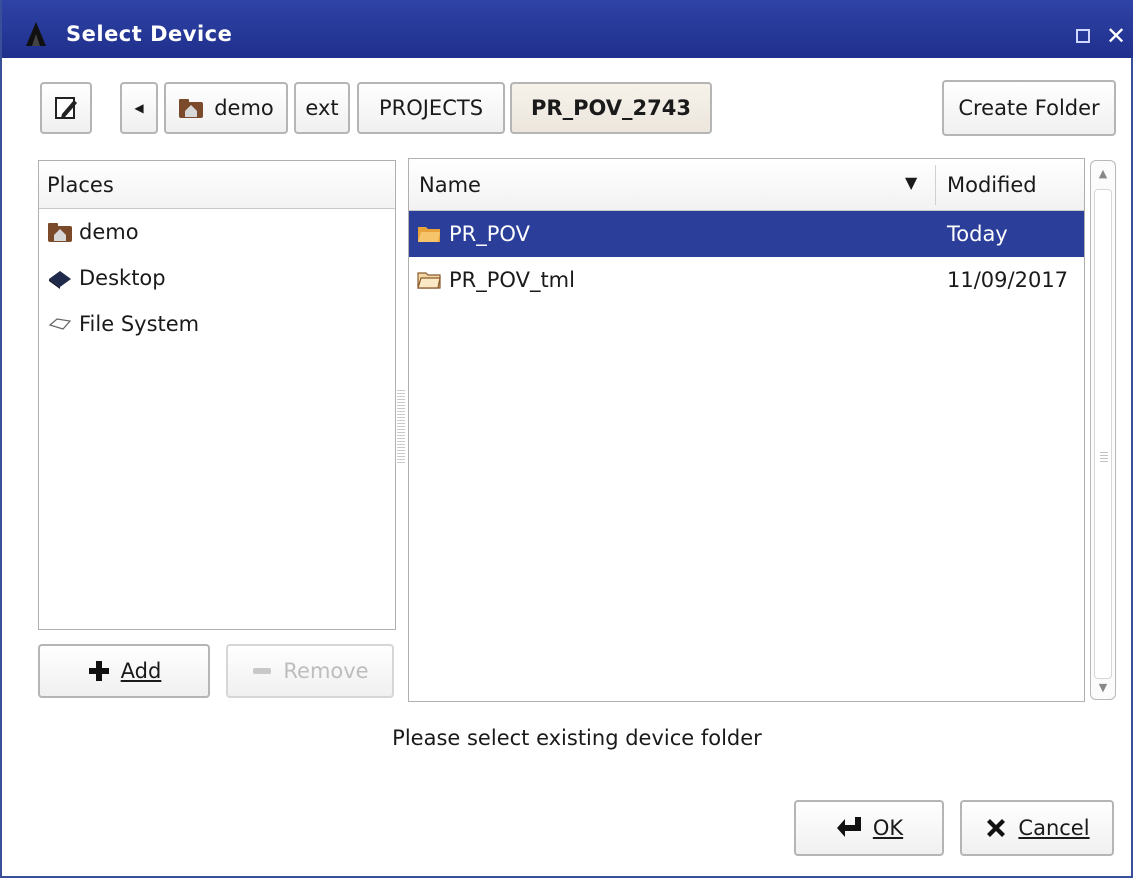  I want to click on place-label: File System, so click(139, 324).